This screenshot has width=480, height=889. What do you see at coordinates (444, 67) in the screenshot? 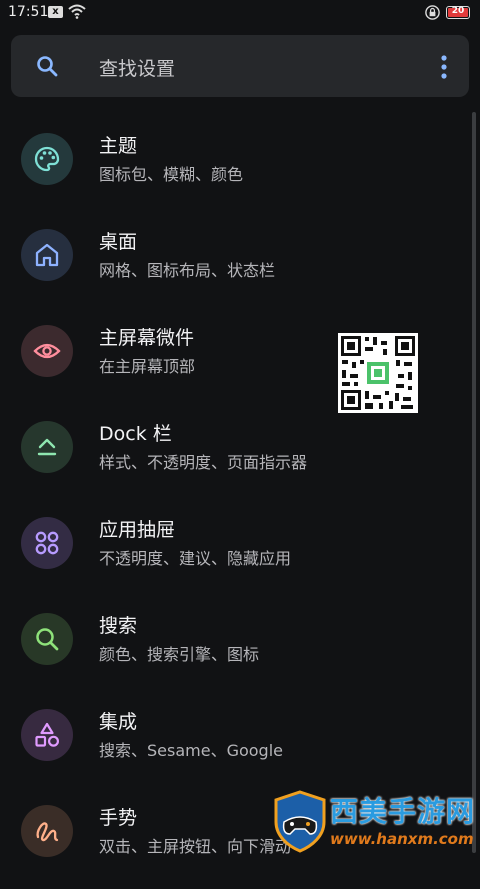
I see `more-vert-icon` at bounding box center [444, 67].